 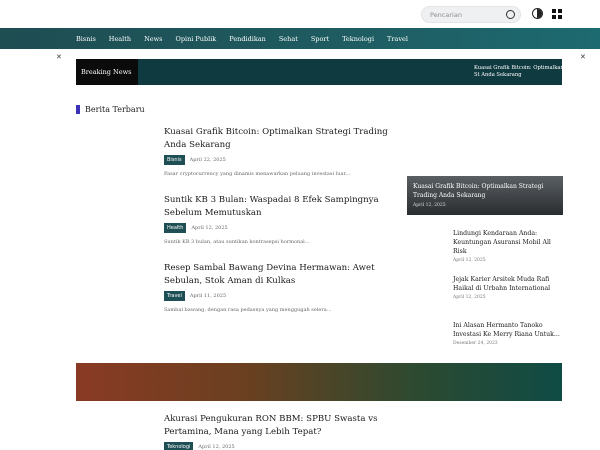 What do you see at coordinates (300, 14) in the screenshot?
I see `top-bar` at bounding box center [300, 14].